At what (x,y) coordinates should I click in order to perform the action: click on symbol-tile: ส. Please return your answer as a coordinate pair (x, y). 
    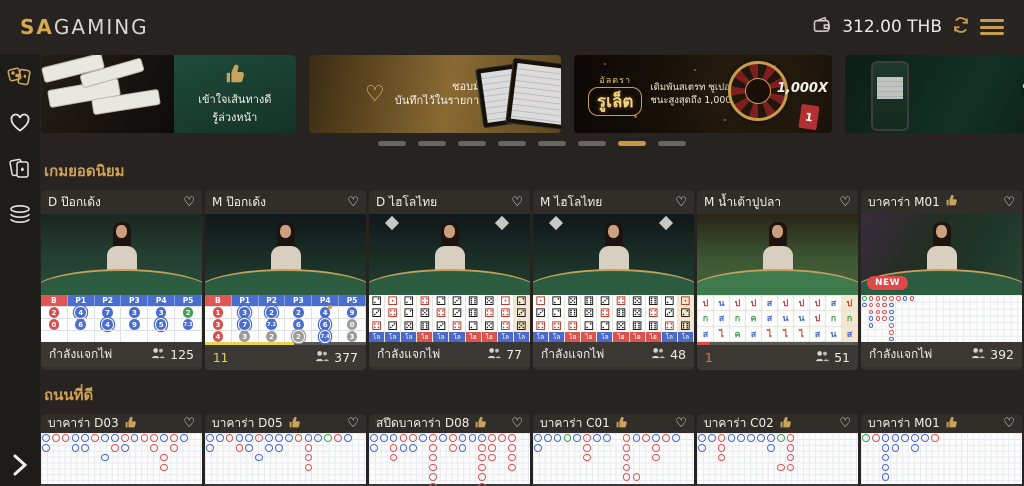
    Looking at the image, I should click on (849, 333).